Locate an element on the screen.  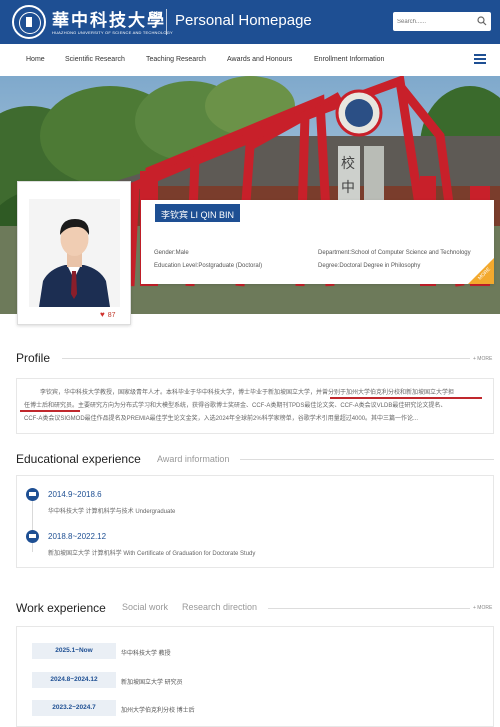
nav-item-scientific-research: Scientific Research is located at coordinates (95, 59).